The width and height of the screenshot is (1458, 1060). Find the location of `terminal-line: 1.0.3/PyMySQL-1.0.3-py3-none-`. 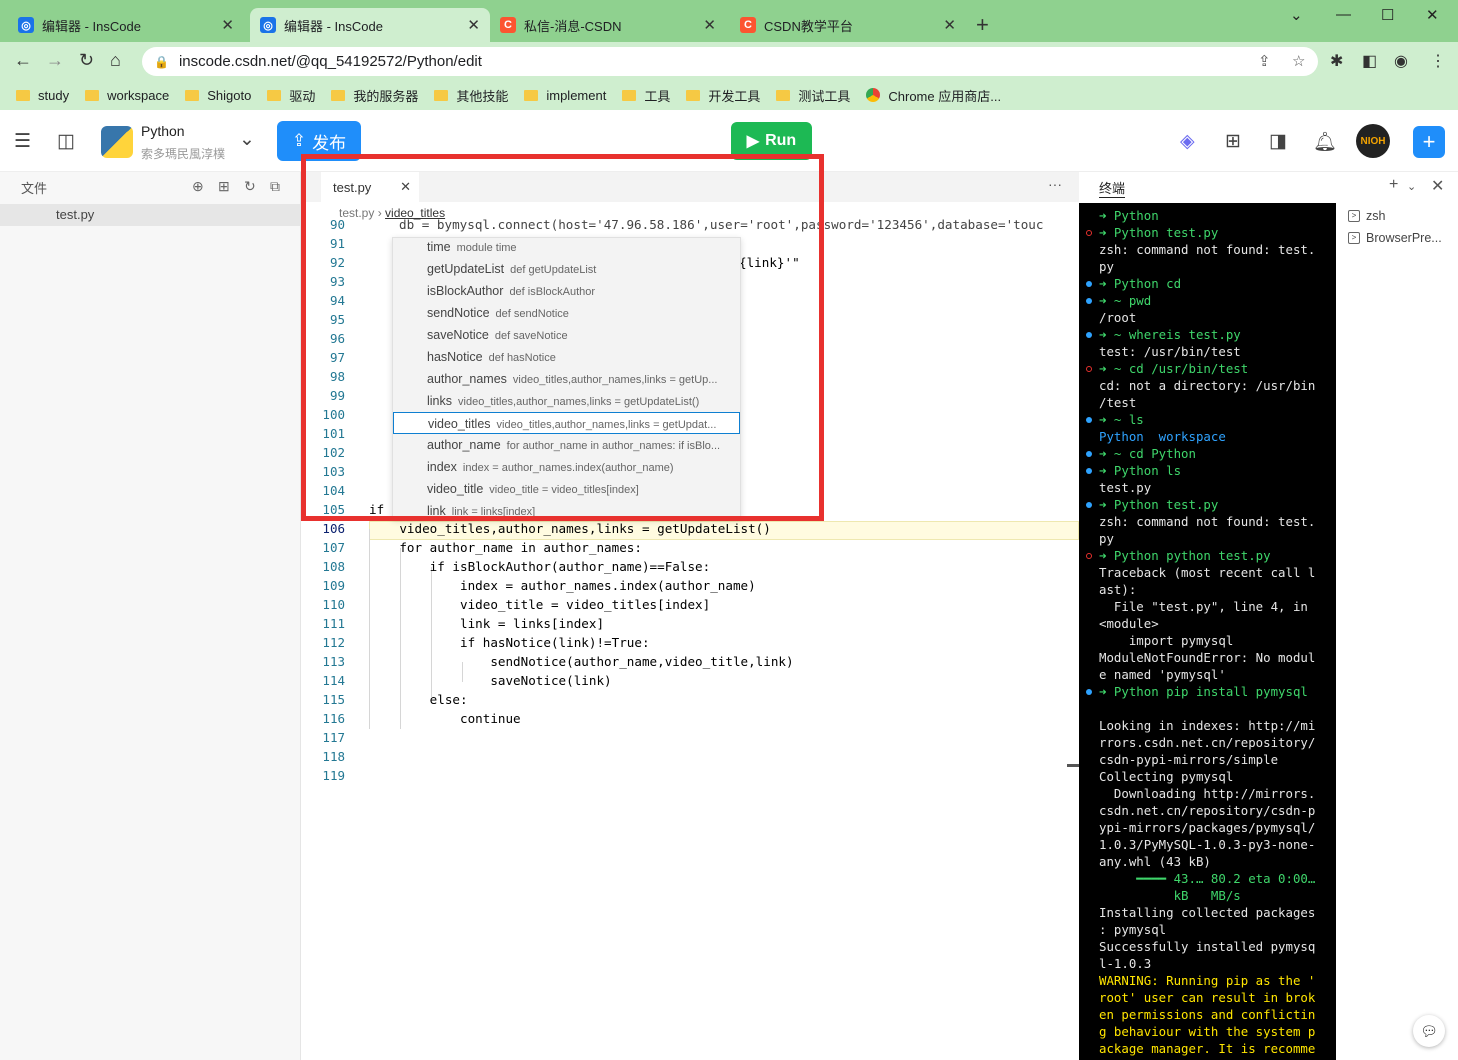

terminal-line: 1.0.3/PyMySQL-1.0.3-py3-none- is located at coordinates (1207, 844).